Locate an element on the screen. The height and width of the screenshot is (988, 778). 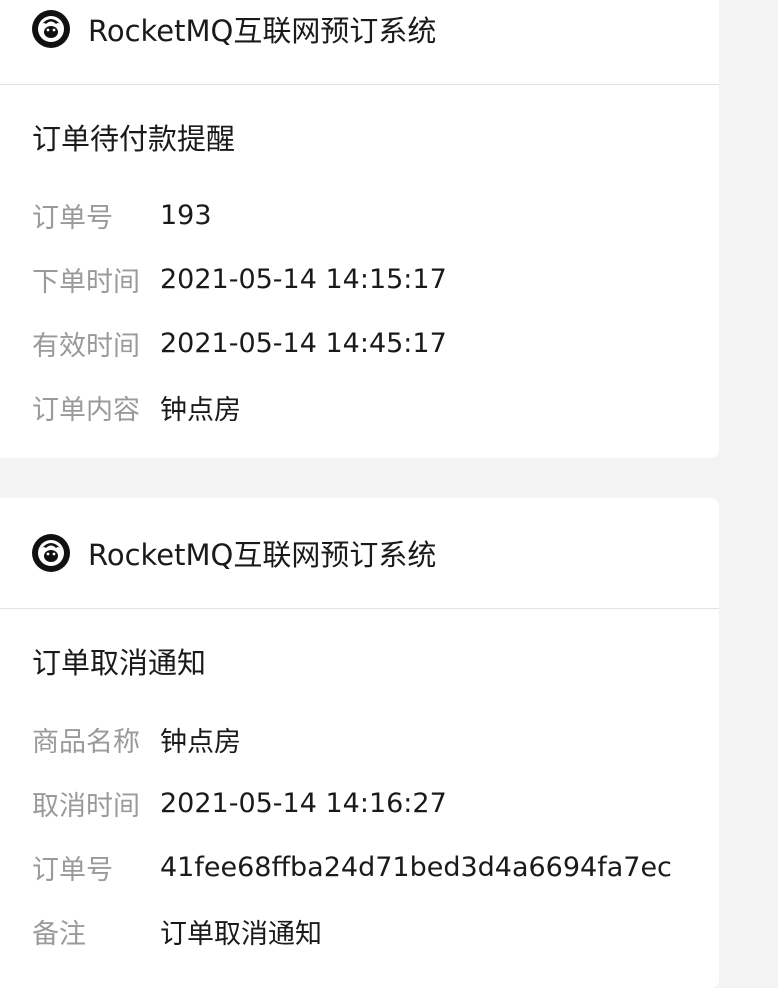
detail-row-cancel-time: 取消时间 2021-05-14 14:16:27 is located at coordinates (375, 803).